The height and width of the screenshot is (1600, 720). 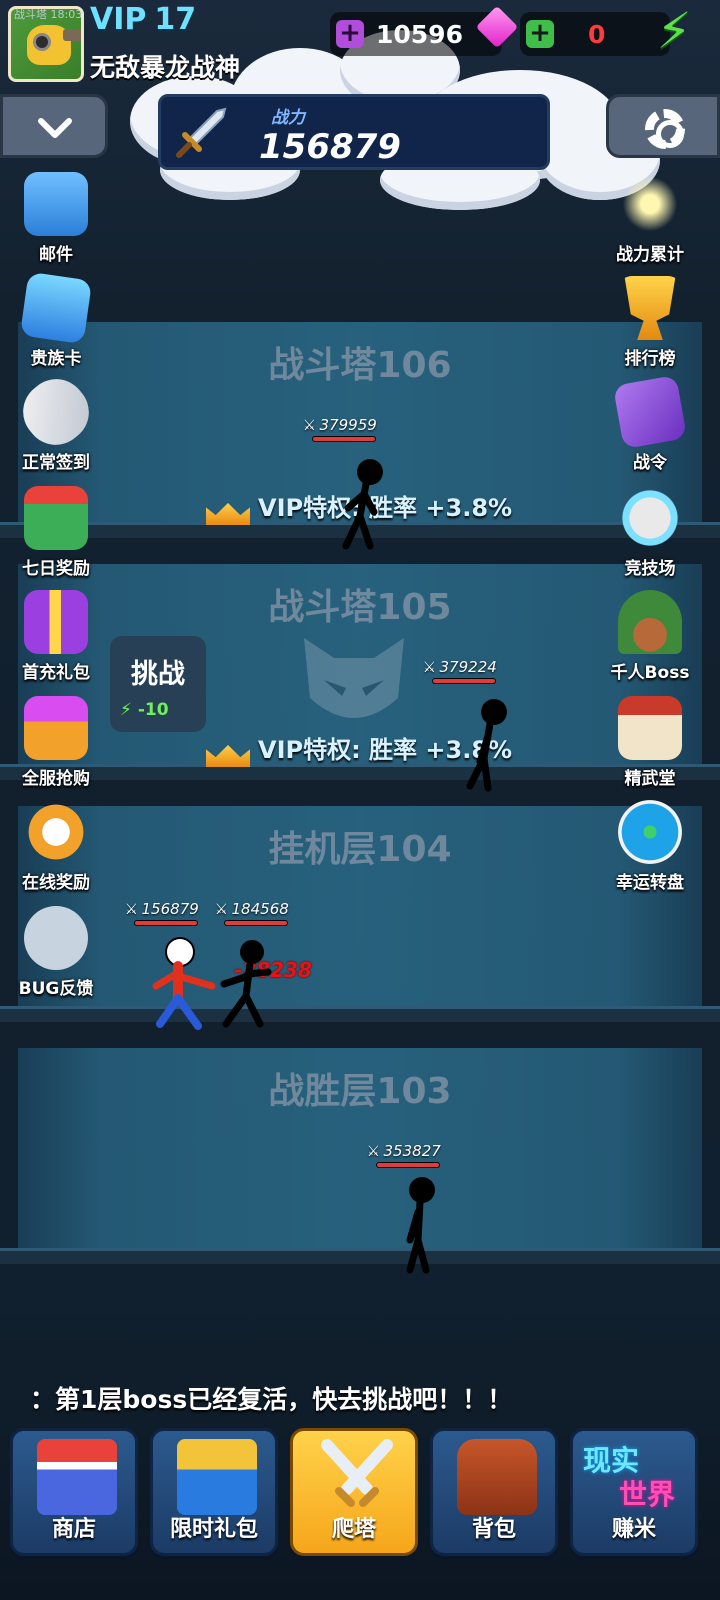 What do you see at coordinates (56, 359) in the screenshot?
I see `side-item-label: 贵族卡` at bounding box center [56, 359].